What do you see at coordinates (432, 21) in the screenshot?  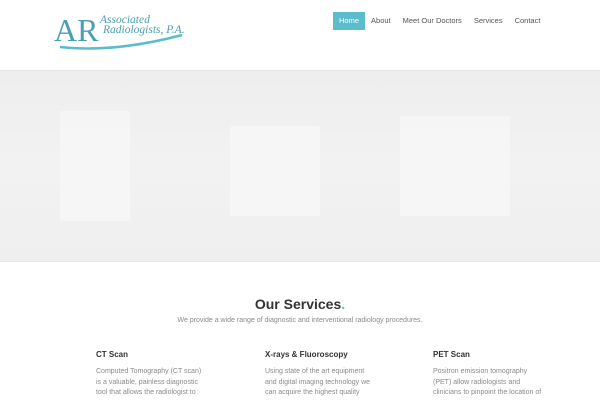 I see `nav-item-meet-our-doctors: Meet Our Doctors` at bounding box center [432, 21].